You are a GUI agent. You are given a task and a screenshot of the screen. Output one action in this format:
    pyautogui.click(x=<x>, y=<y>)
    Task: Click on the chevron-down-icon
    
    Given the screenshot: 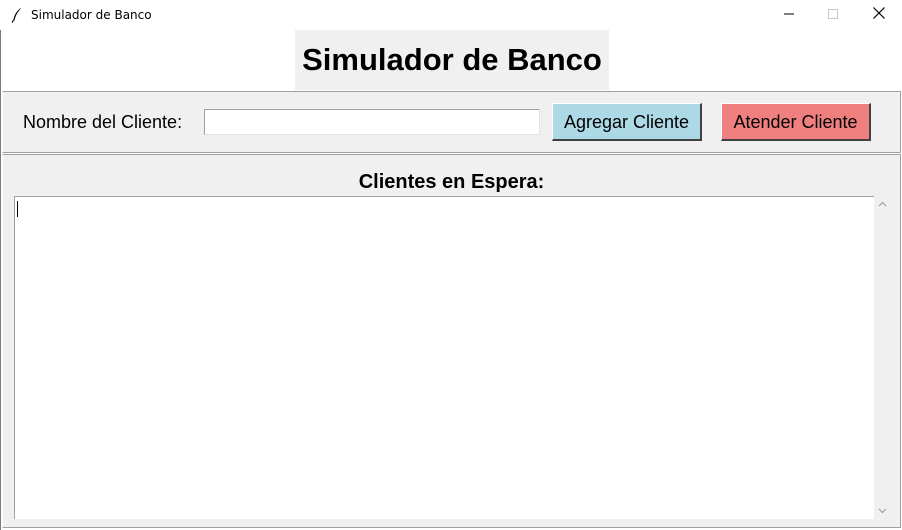 What is the action you would take?
    pyautogui.click(x=882, y=514)
    